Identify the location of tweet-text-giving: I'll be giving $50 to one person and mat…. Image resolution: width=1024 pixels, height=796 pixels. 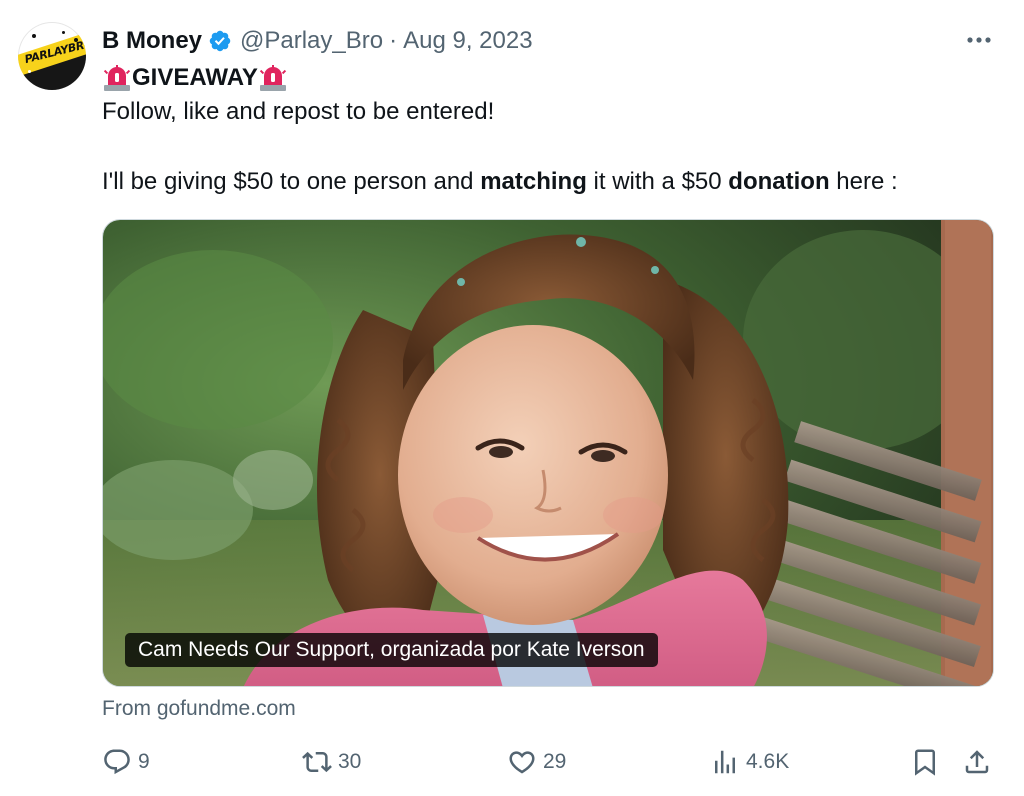
(500, 182).